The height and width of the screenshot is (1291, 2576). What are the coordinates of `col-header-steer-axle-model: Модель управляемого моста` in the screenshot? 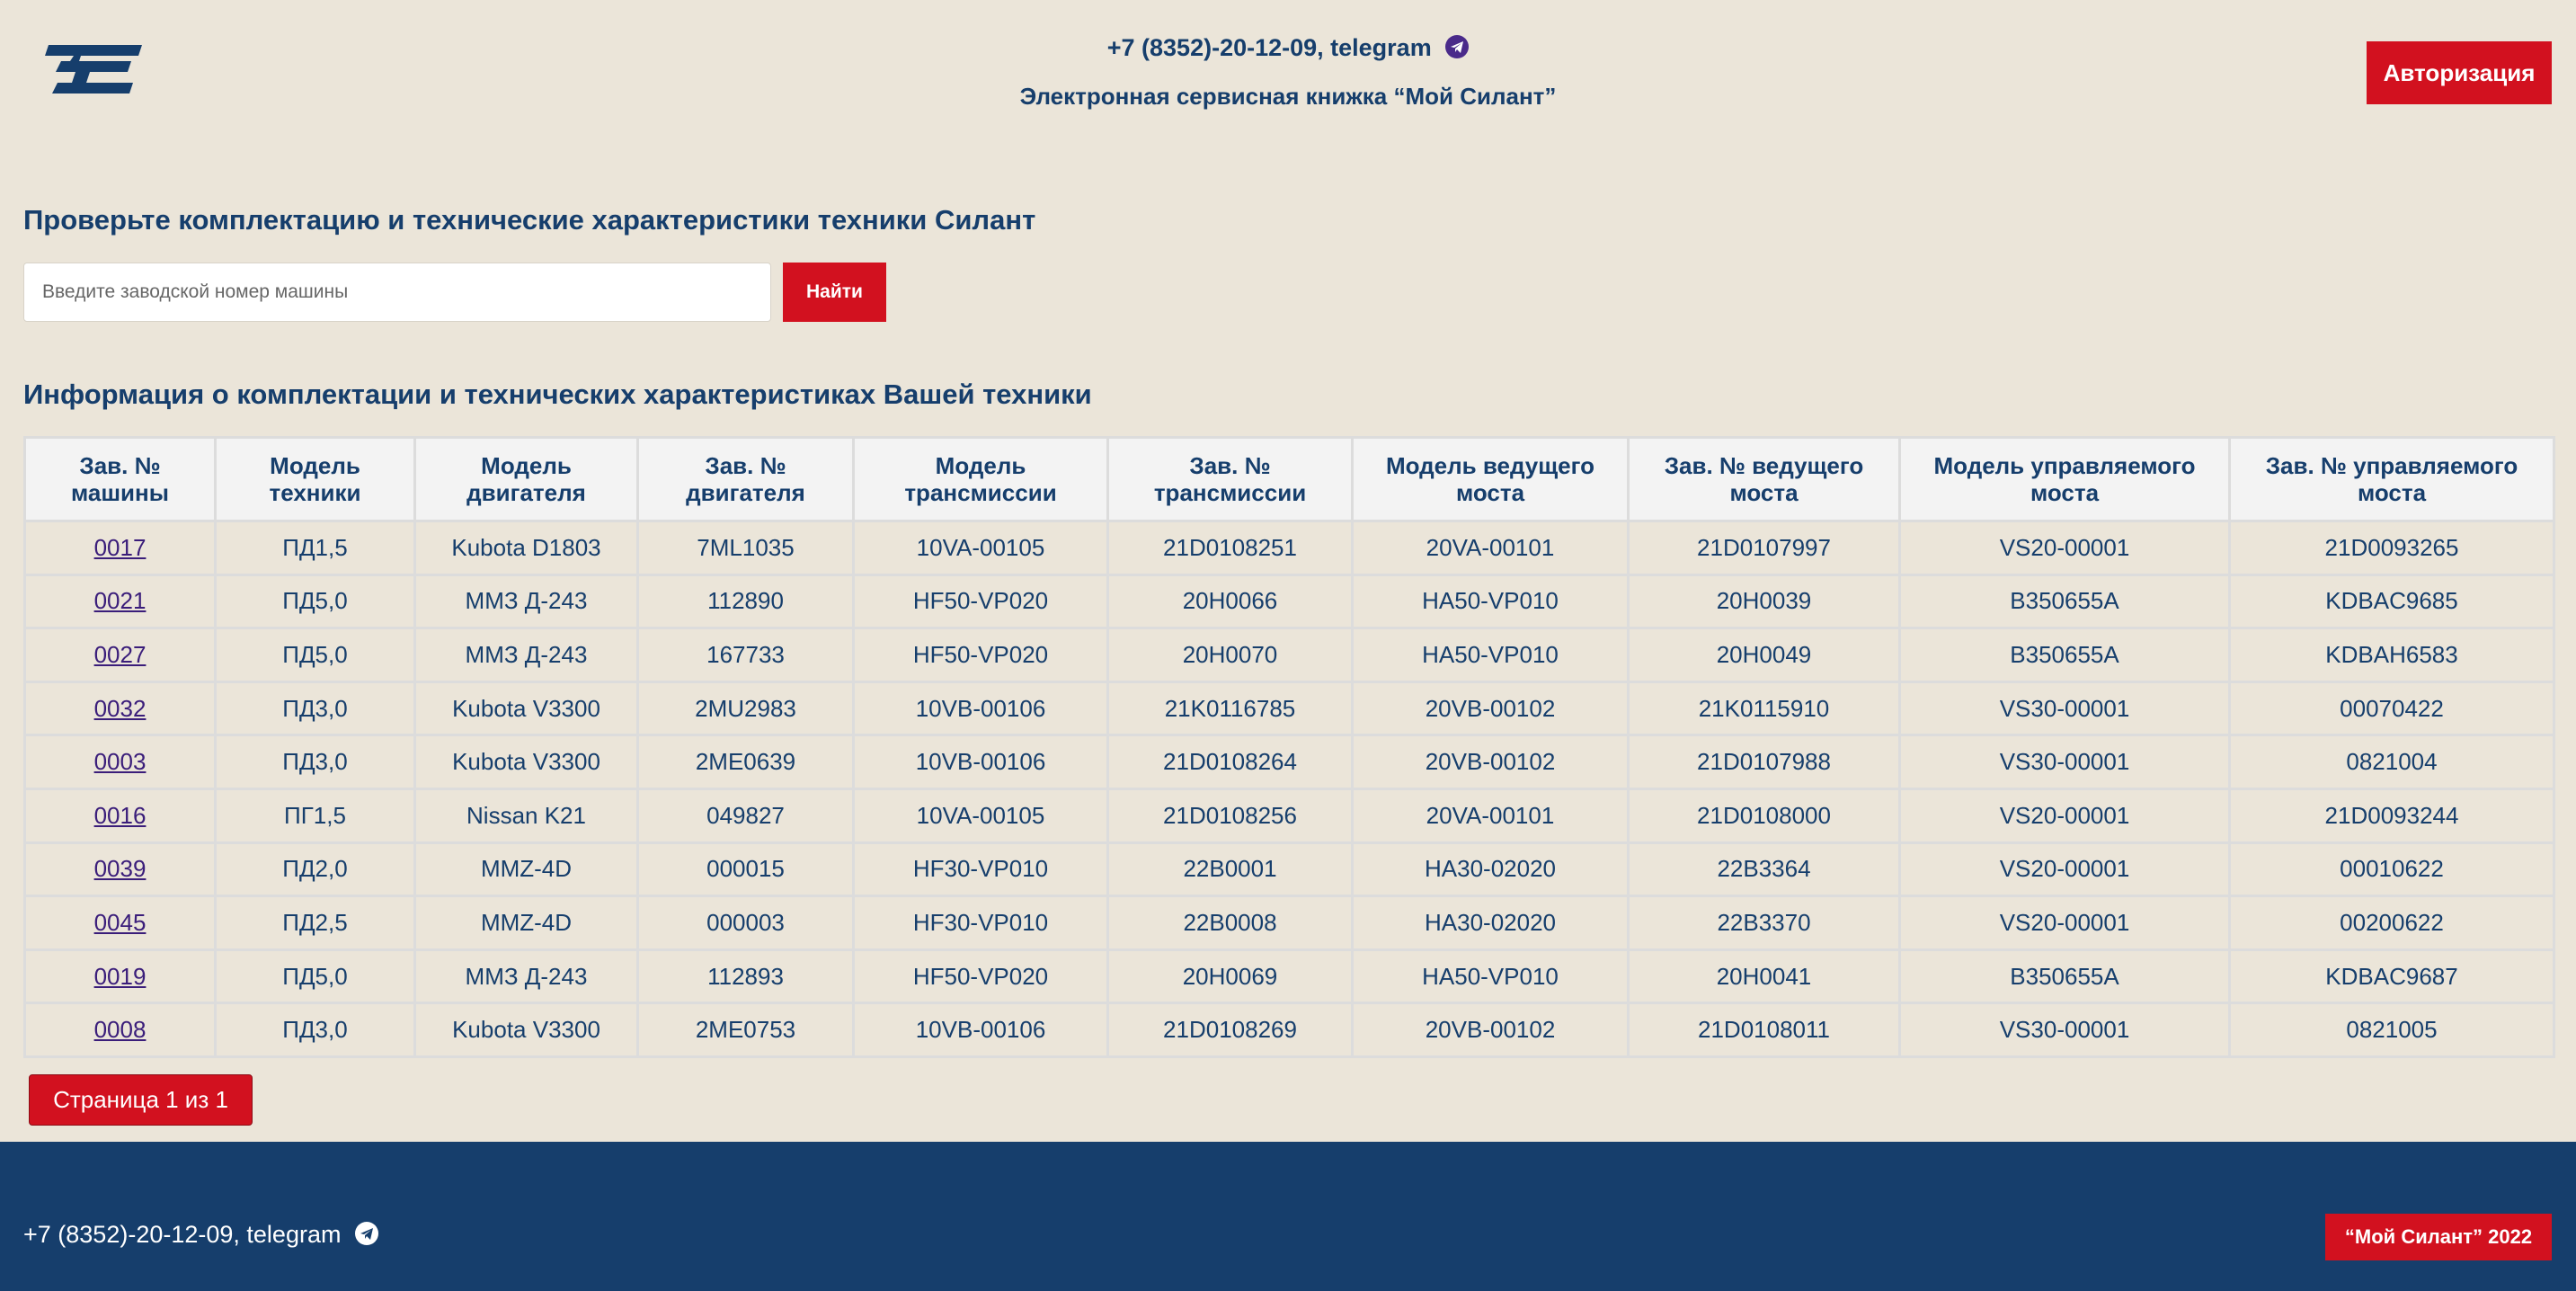 It's located at (2064, 479).